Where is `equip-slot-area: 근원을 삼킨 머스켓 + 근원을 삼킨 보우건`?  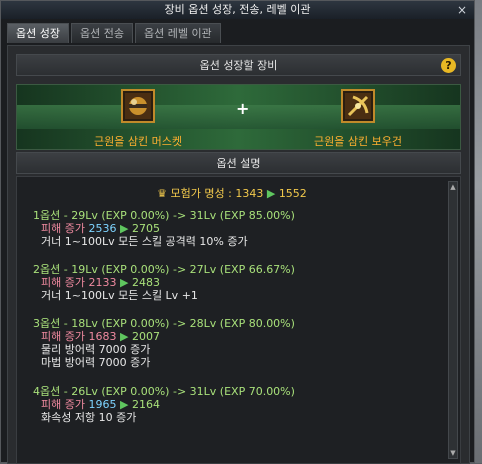 equip-slot-area: 근원을 삼킨 머스켓 + 근원을 삼킨 보우건 is located at coordinates (238, 117).